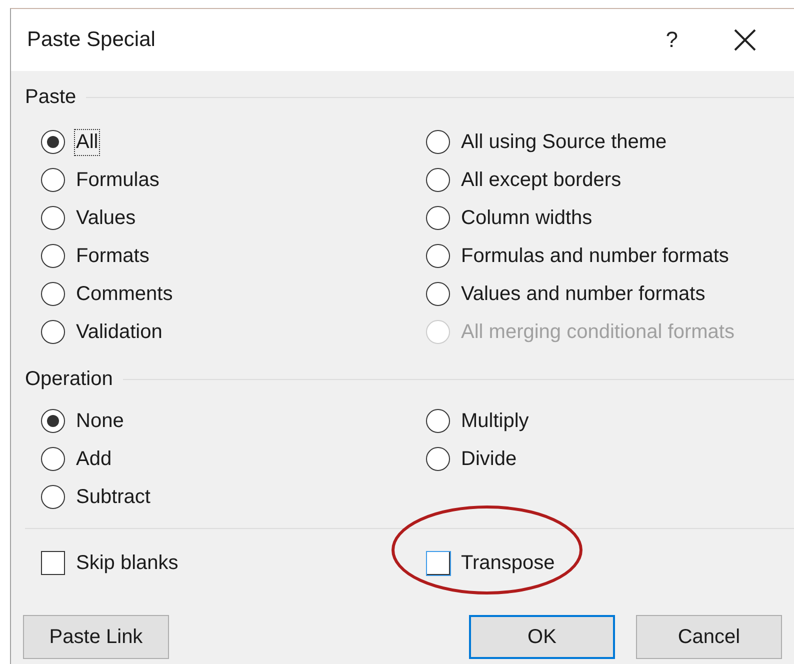 The width and height of the screenshot is (794, 664). What do you see at coordinates (542, 637) in the screenshot?
I see `dialog-button: OK` at bounding box center [542, 637].